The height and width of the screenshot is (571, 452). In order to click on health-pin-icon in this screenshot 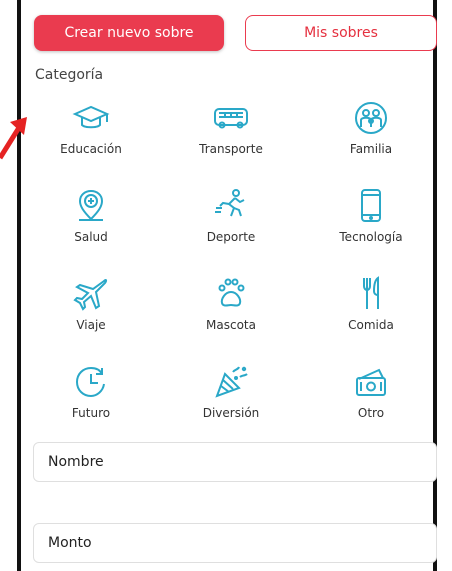, I will do `click(91, 205)`.